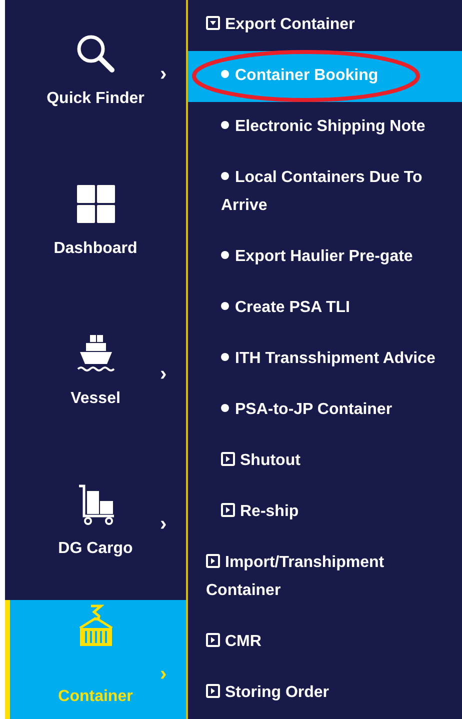  What do you see at coordinates (325, 461) in the screenshot?
I see `menu-item: Shutout` at bounding box center [325, 461].